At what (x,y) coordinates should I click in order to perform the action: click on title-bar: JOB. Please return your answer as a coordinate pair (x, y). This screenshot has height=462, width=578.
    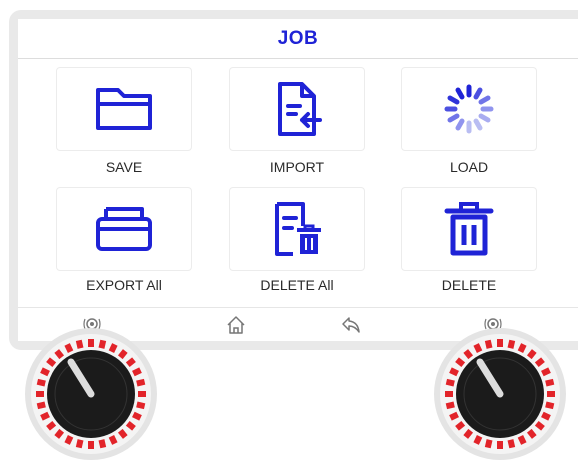
    Looking at the image, I should click on (298, 39).